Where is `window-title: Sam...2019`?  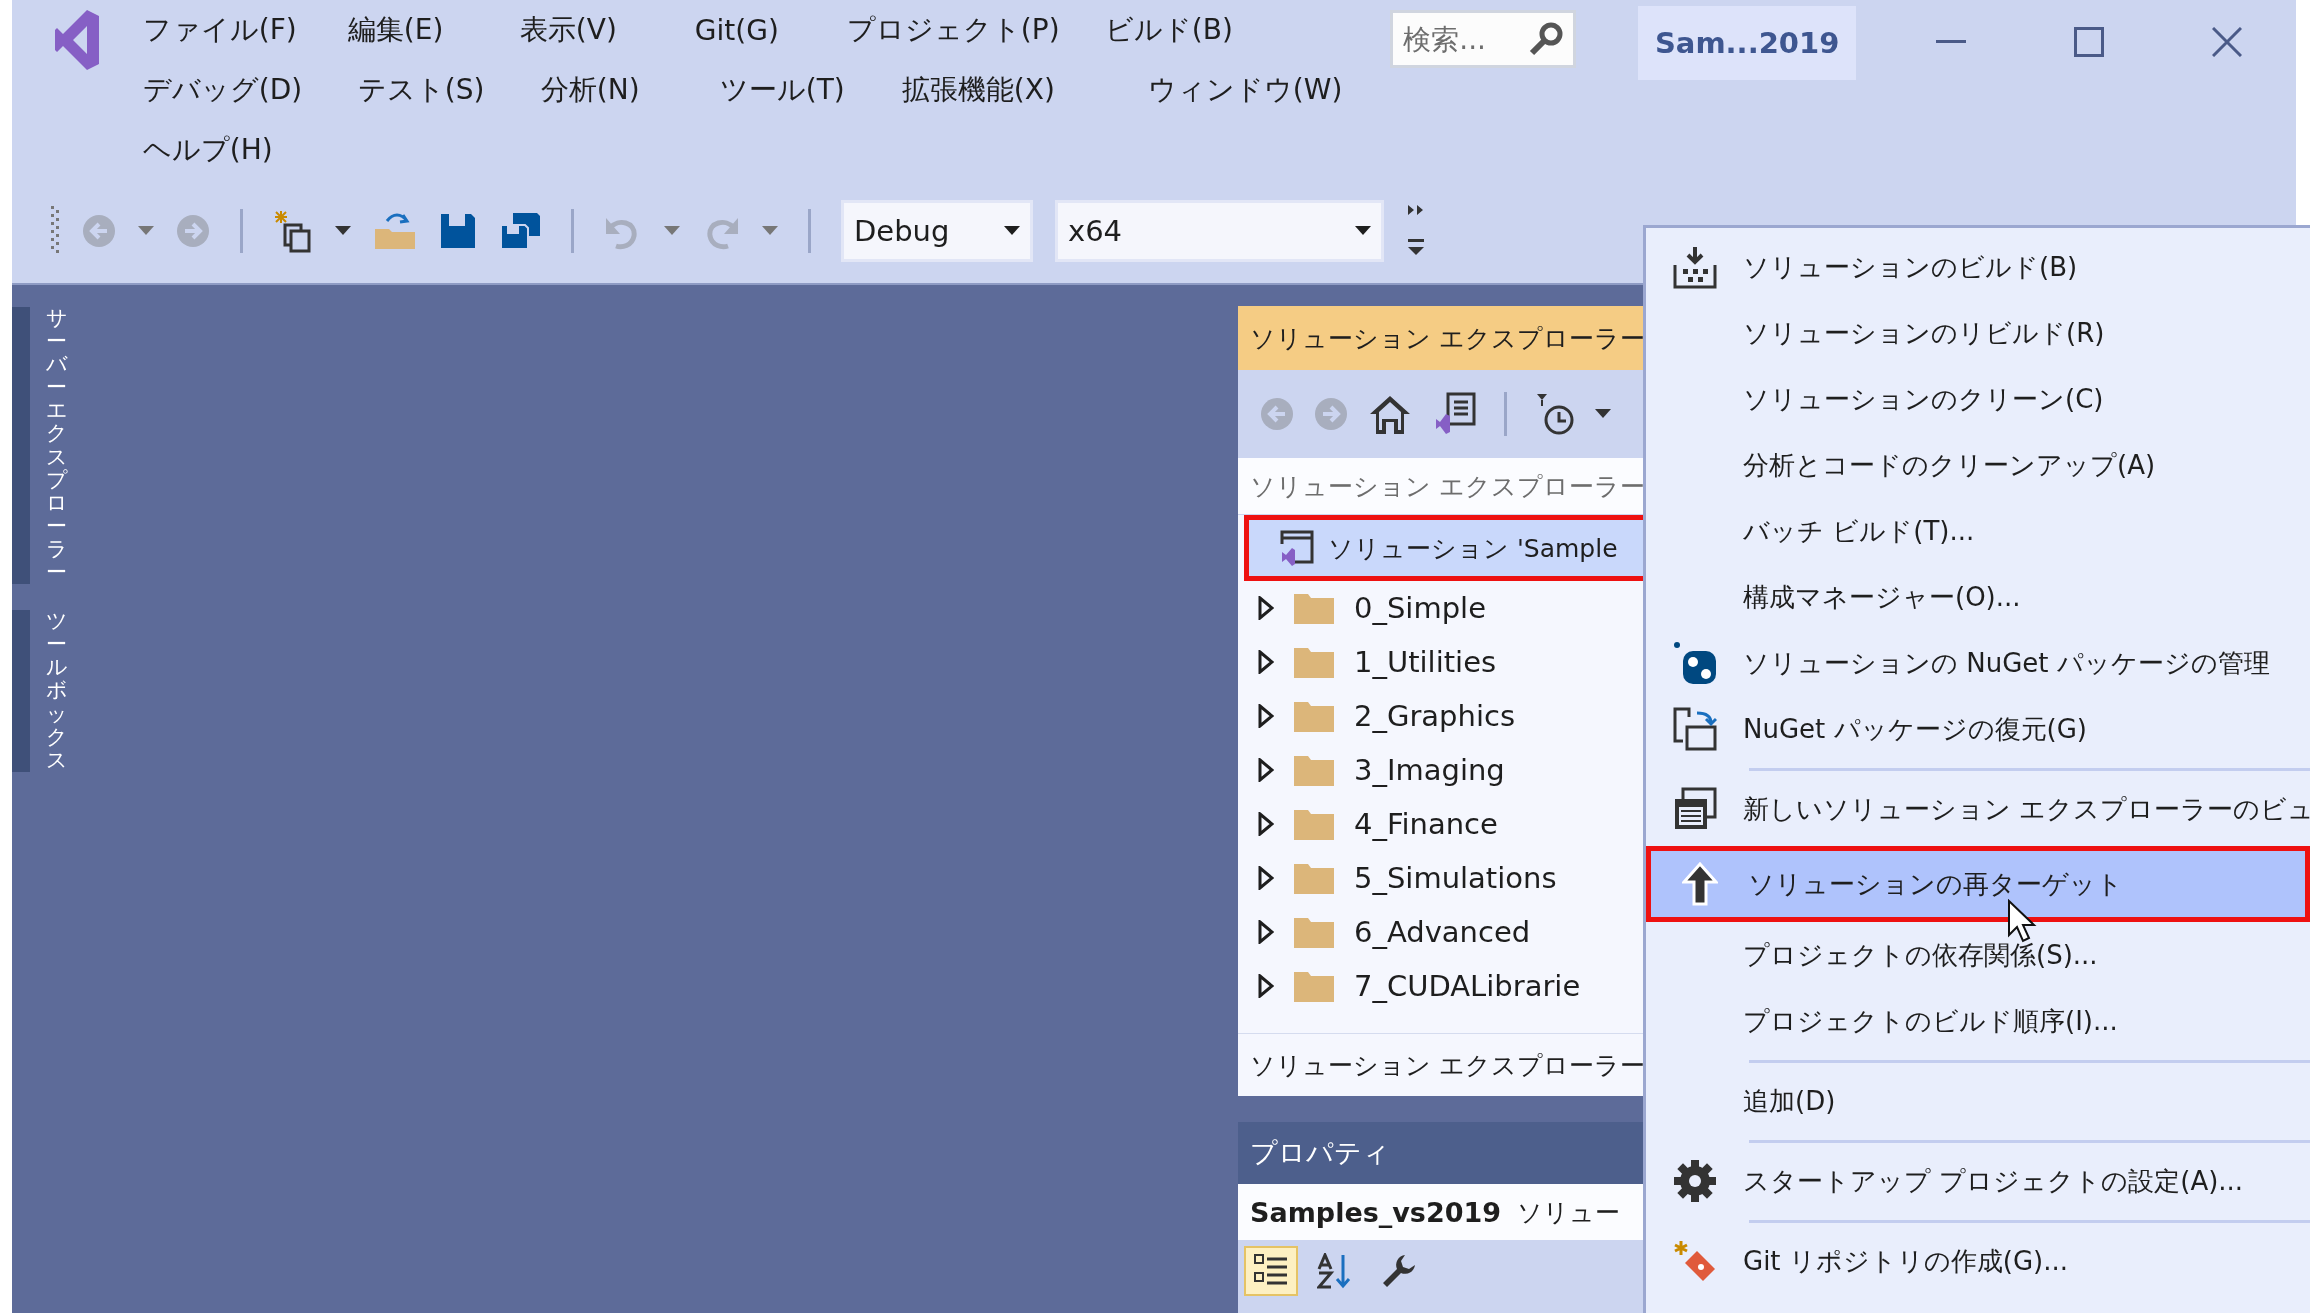
window-title: Sam...2019 is located at coordinates (1747, 43).